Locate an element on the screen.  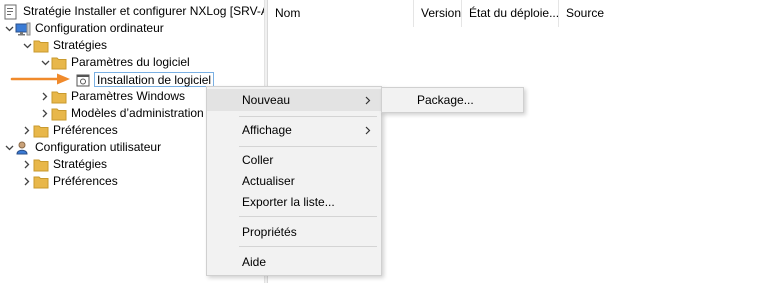
tree-item-computer-config: Configuration ordinateur is located at coordinates (83, 28).